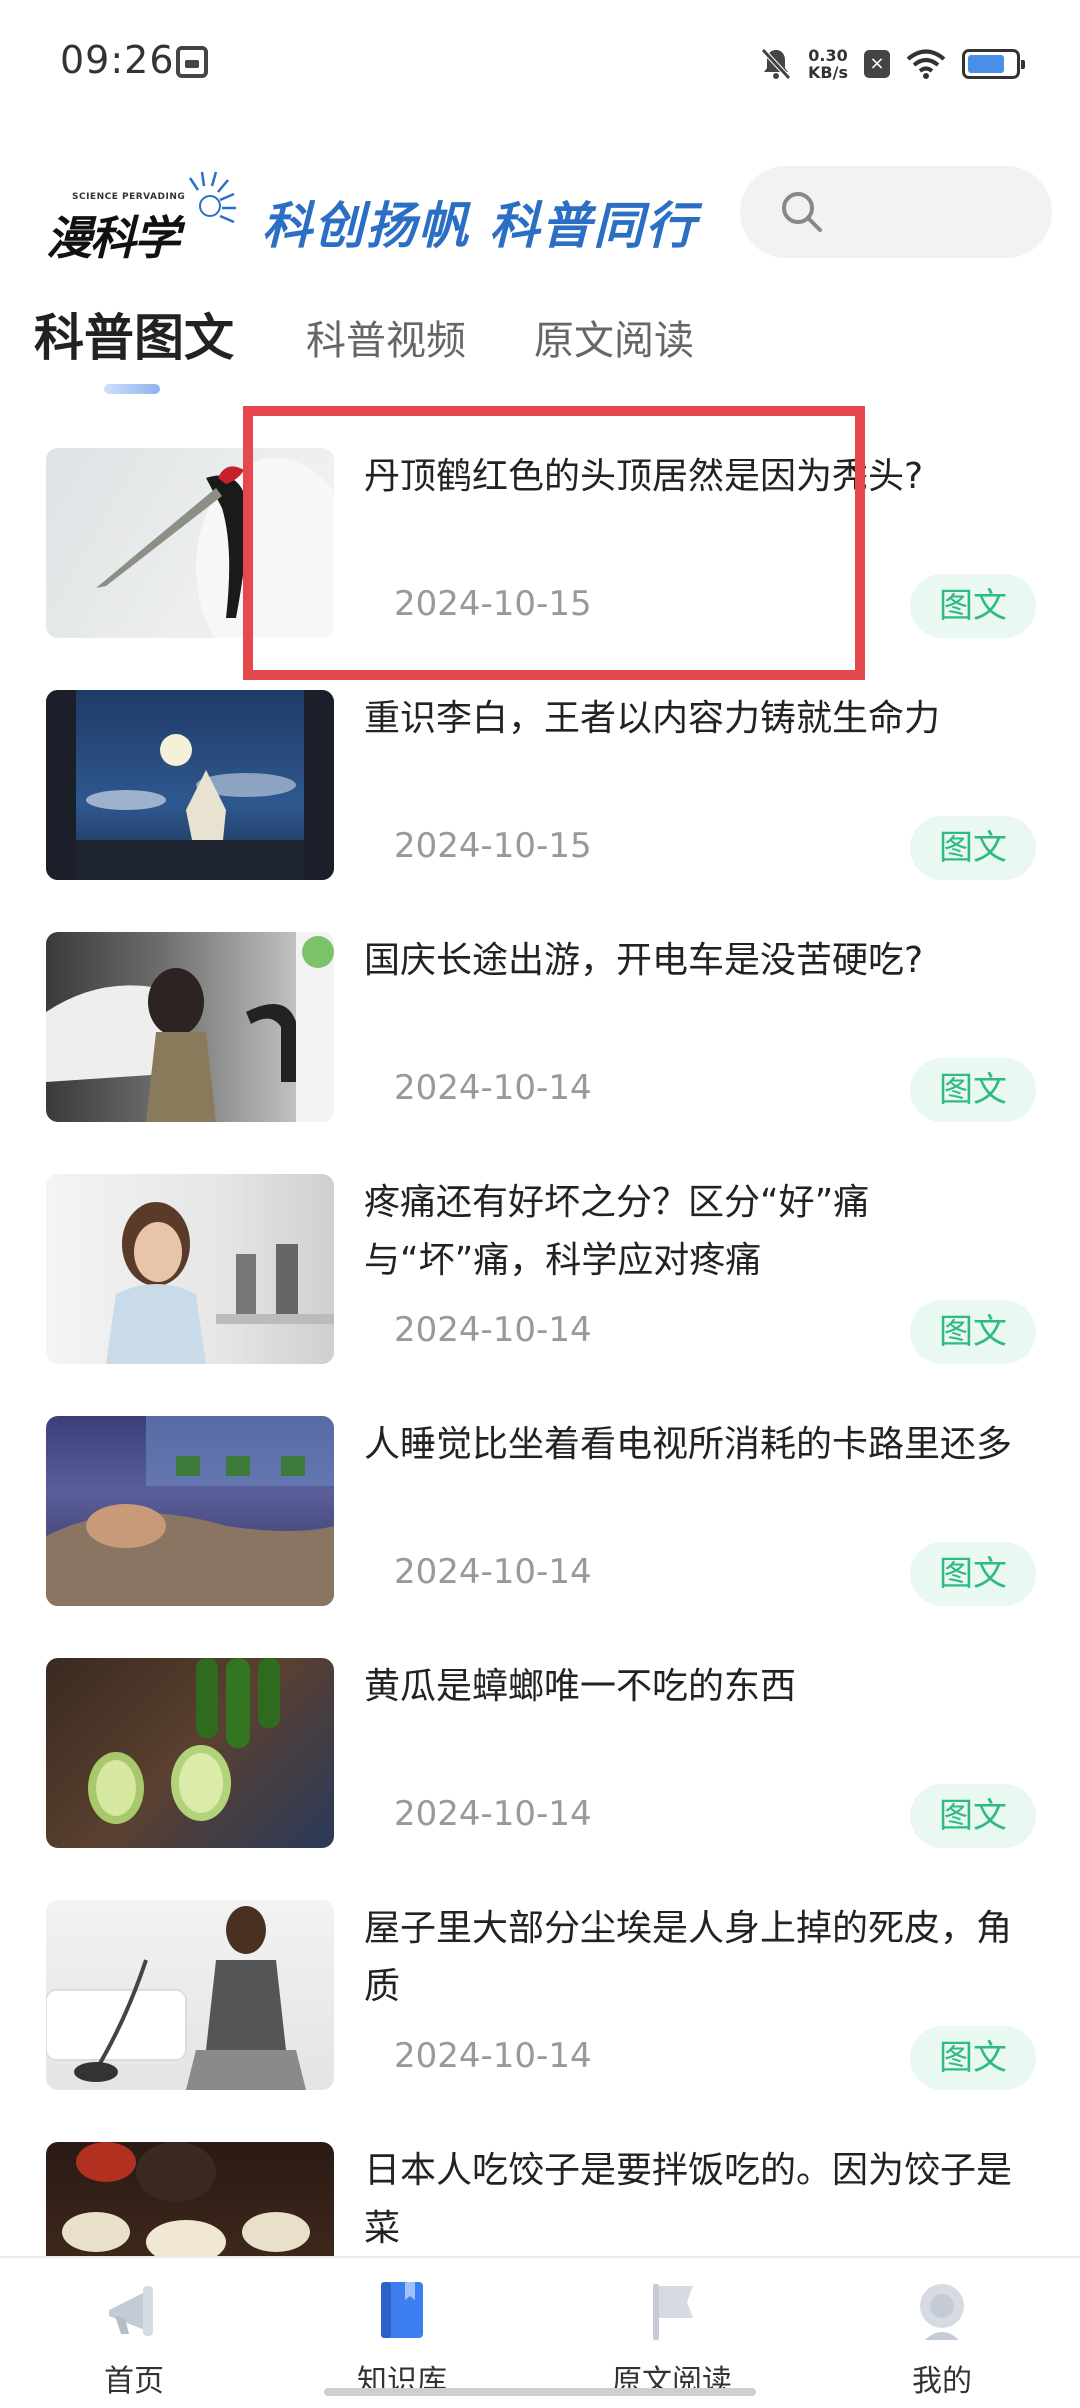  What do you see at coordinates (190, 2199) in the screenshot?
I see `article-thumbnail-dumplings` at bounding box center [190, 2199].